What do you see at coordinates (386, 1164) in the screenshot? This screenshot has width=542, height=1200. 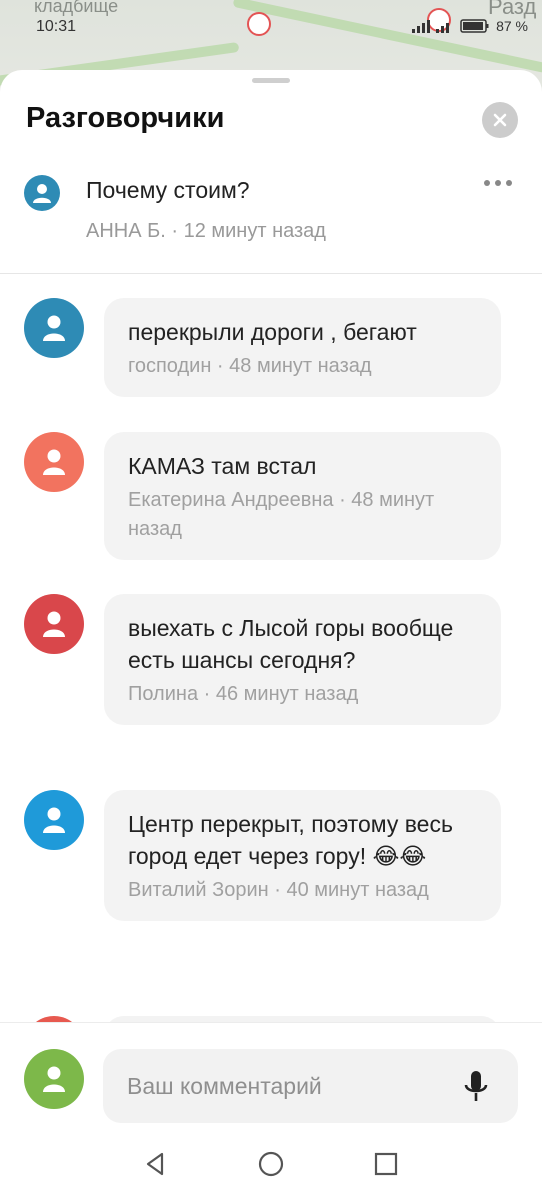 I see `recents-icon` at bounding box center [386, 1164].